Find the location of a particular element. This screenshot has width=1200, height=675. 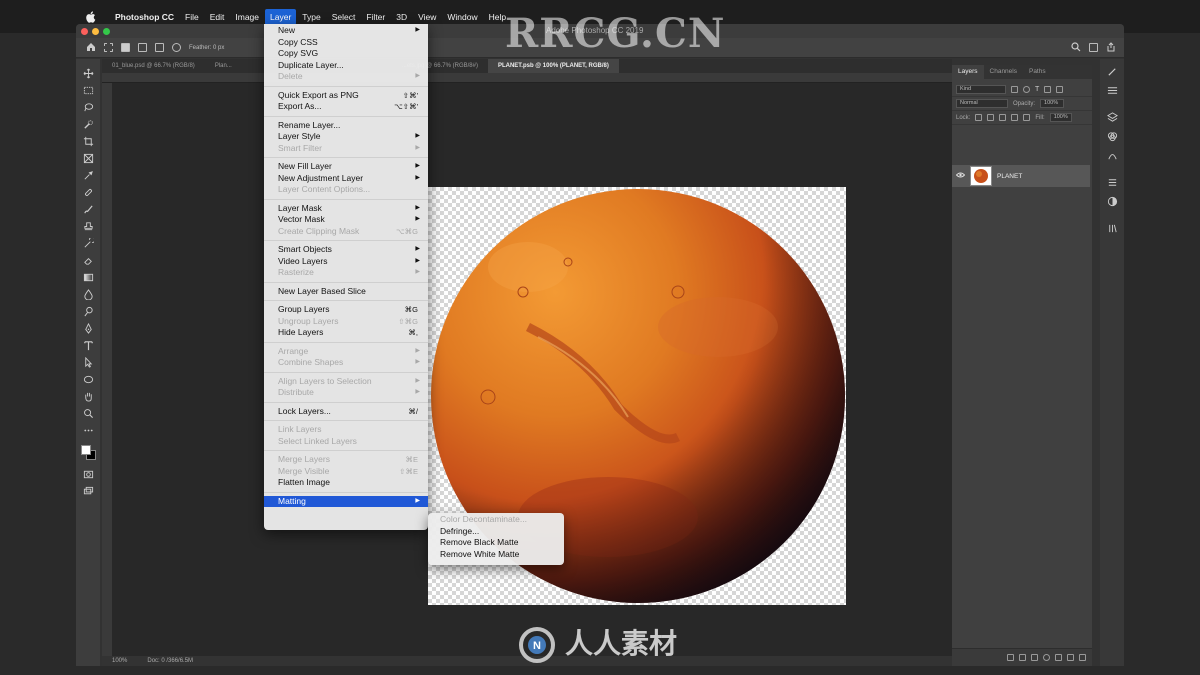

marquee-icon is located at coordinates (108, 47).